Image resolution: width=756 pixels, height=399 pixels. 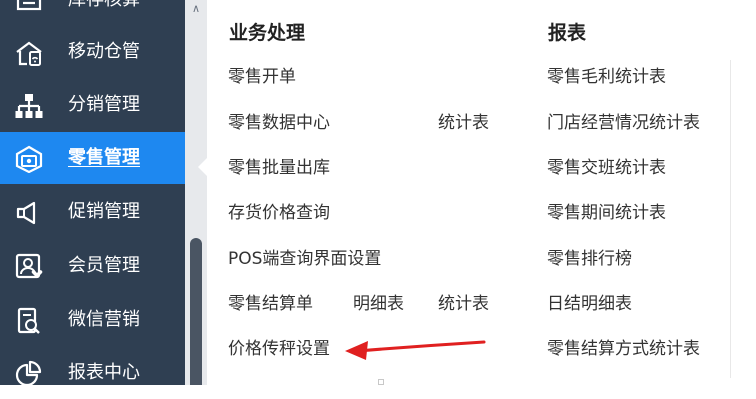 I want to click on report-item-retail-shift: 零售交班统计表, so click(x=606, y=168).